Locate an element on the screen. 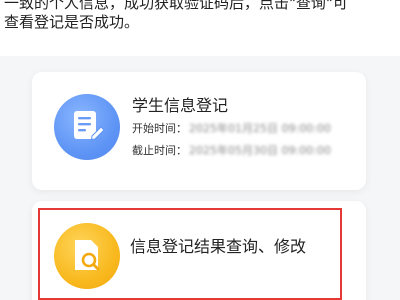 This screenshot has width=400, height=300. end-time-row: 截止时间： 2025年05月30日 09:00:00 is located at coordinates (231, 150).